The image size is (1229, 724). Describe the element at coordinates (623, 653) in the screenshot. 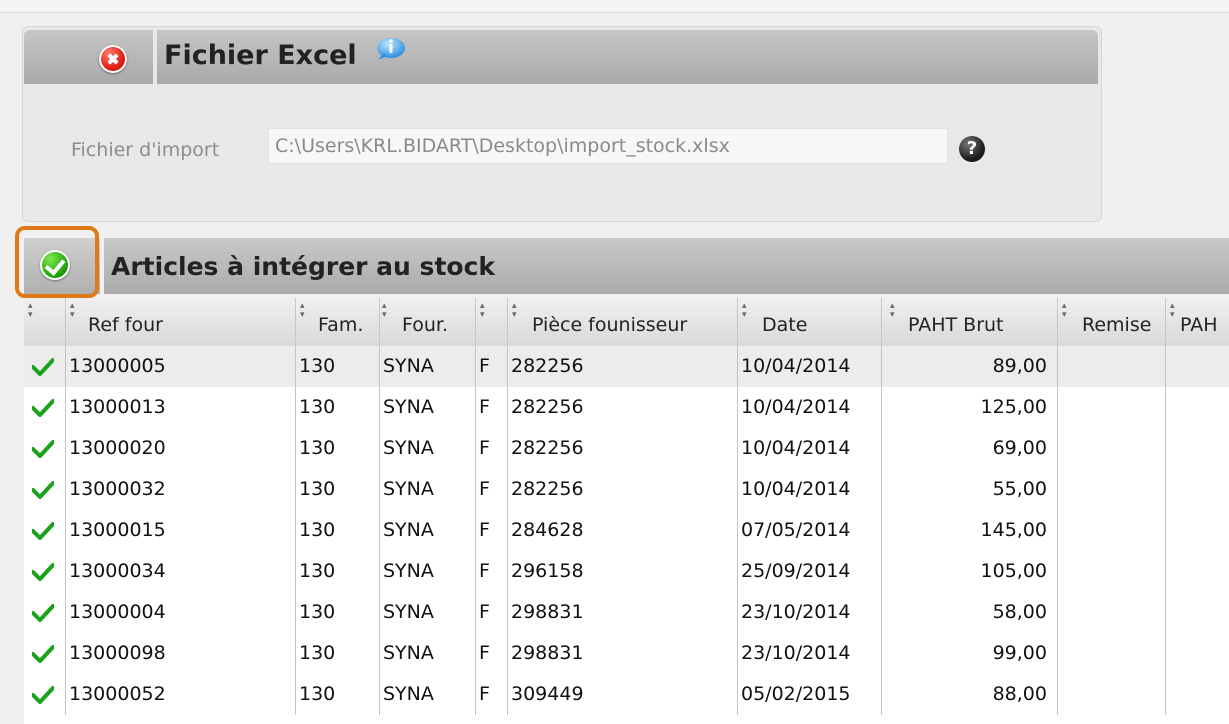

I see `cell-piece: 298831` at that location.